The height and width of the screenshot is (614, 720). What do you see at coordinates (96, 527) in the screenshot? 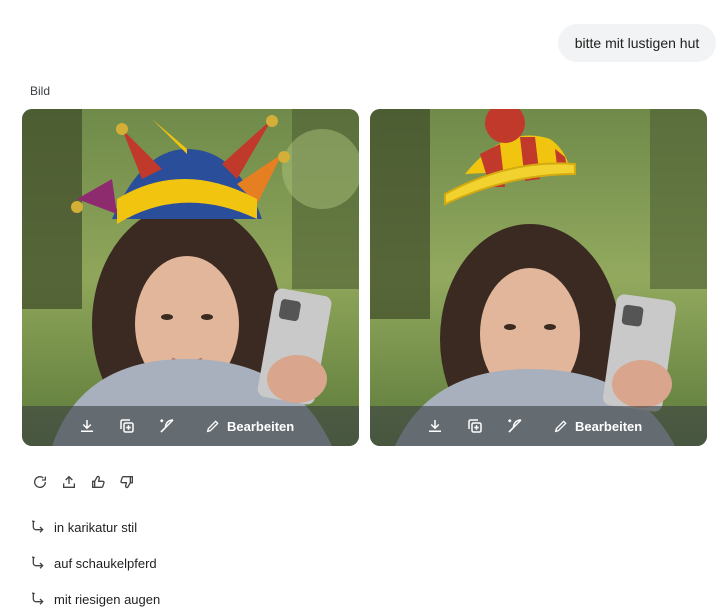
I see `suggestion-label: in karikatur stil` at bounding box center [96, 527].